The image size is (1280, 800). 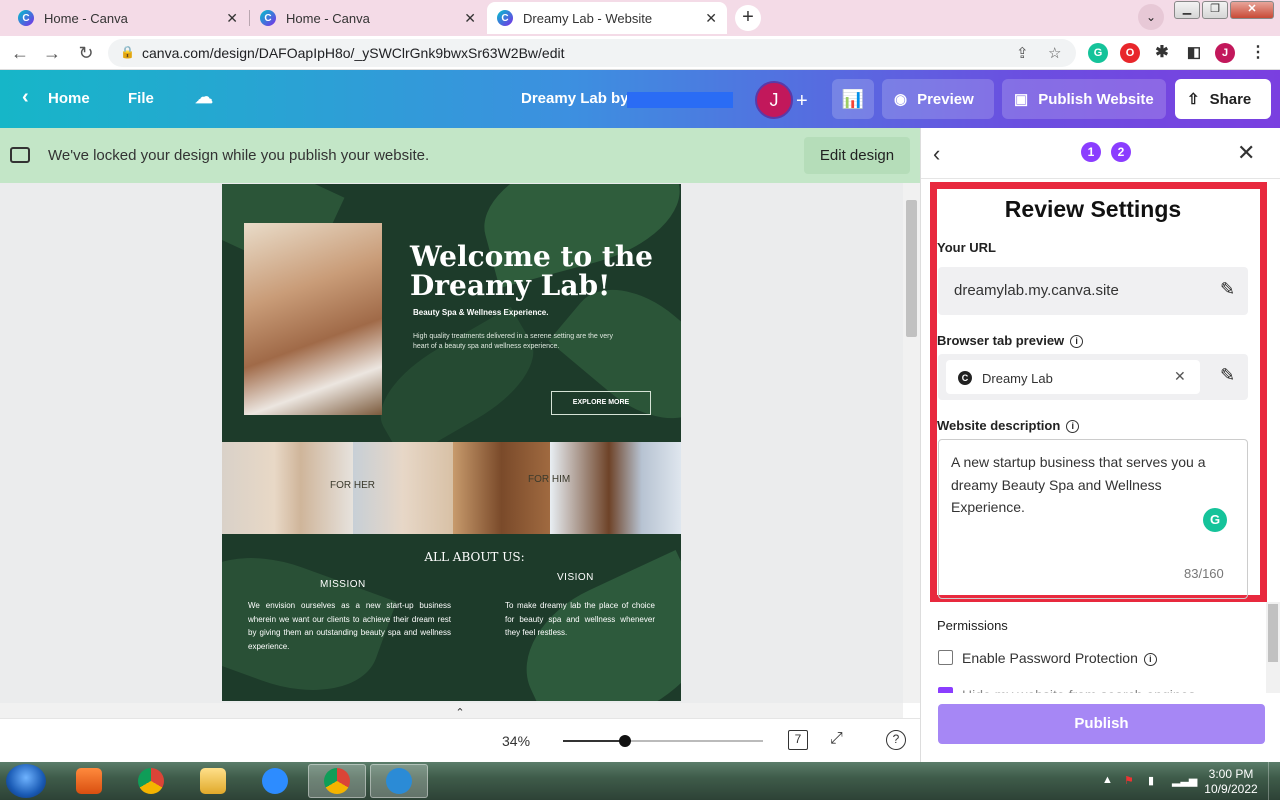 I want to click on publish-footer: Publish, so click(x=1100, y=727).